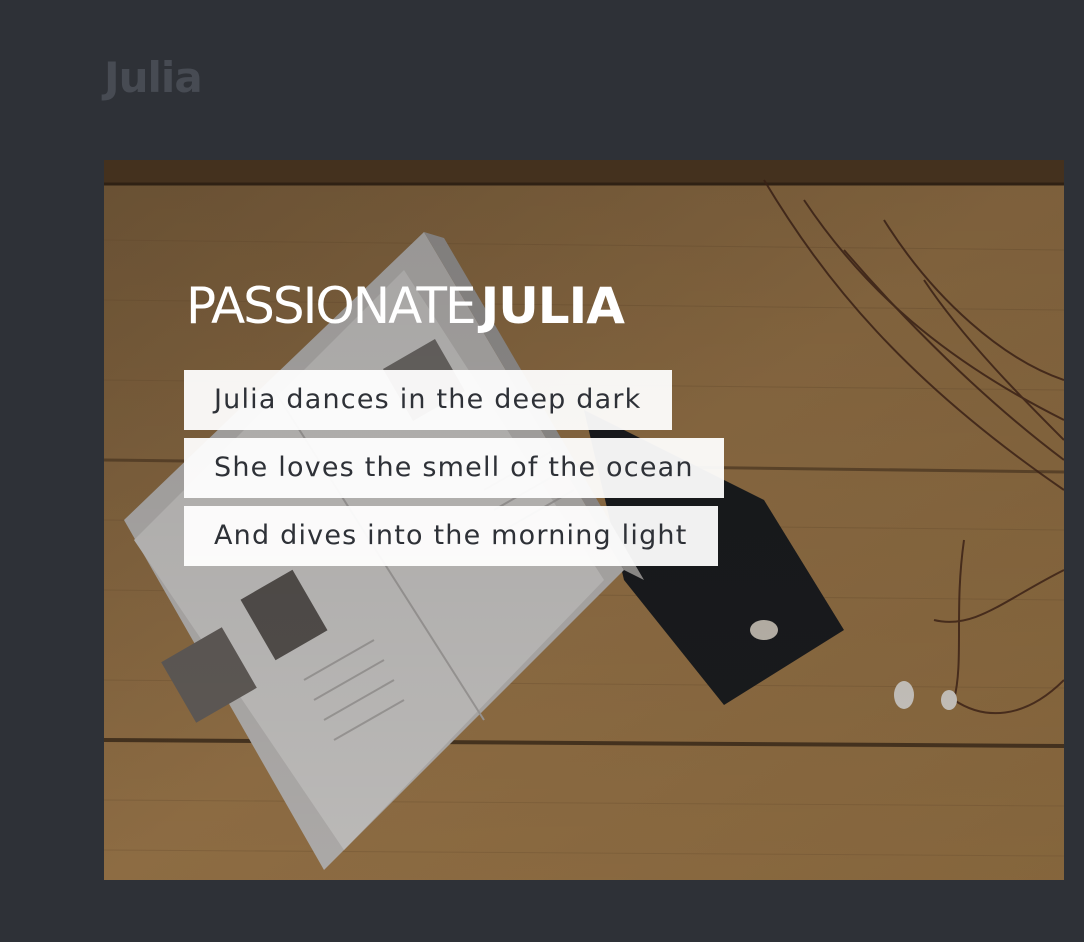 The image size is (1084, 942). What do you see at coordinates (552, 306) in the screenshot?
I see `hero-title-bold: JULIA` at bounding box center [552, 306].